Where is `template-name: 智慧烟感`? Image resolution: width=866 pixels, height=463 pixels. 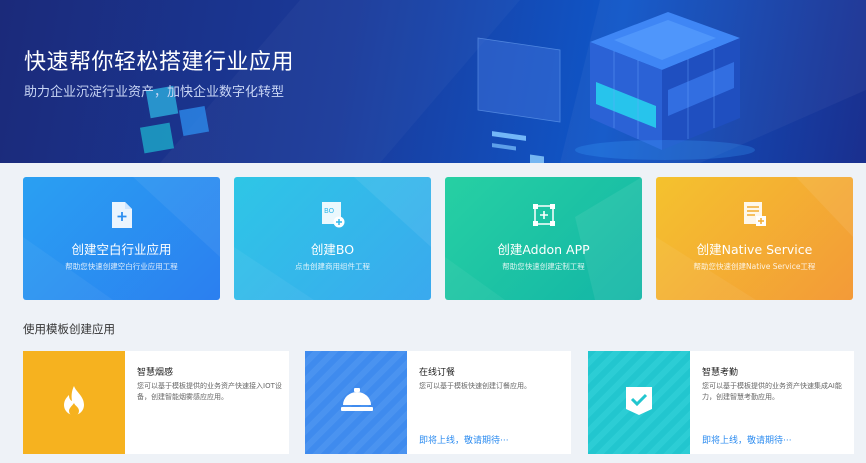 template-name: 智慧烟感 is located at coordinates (155, 373).